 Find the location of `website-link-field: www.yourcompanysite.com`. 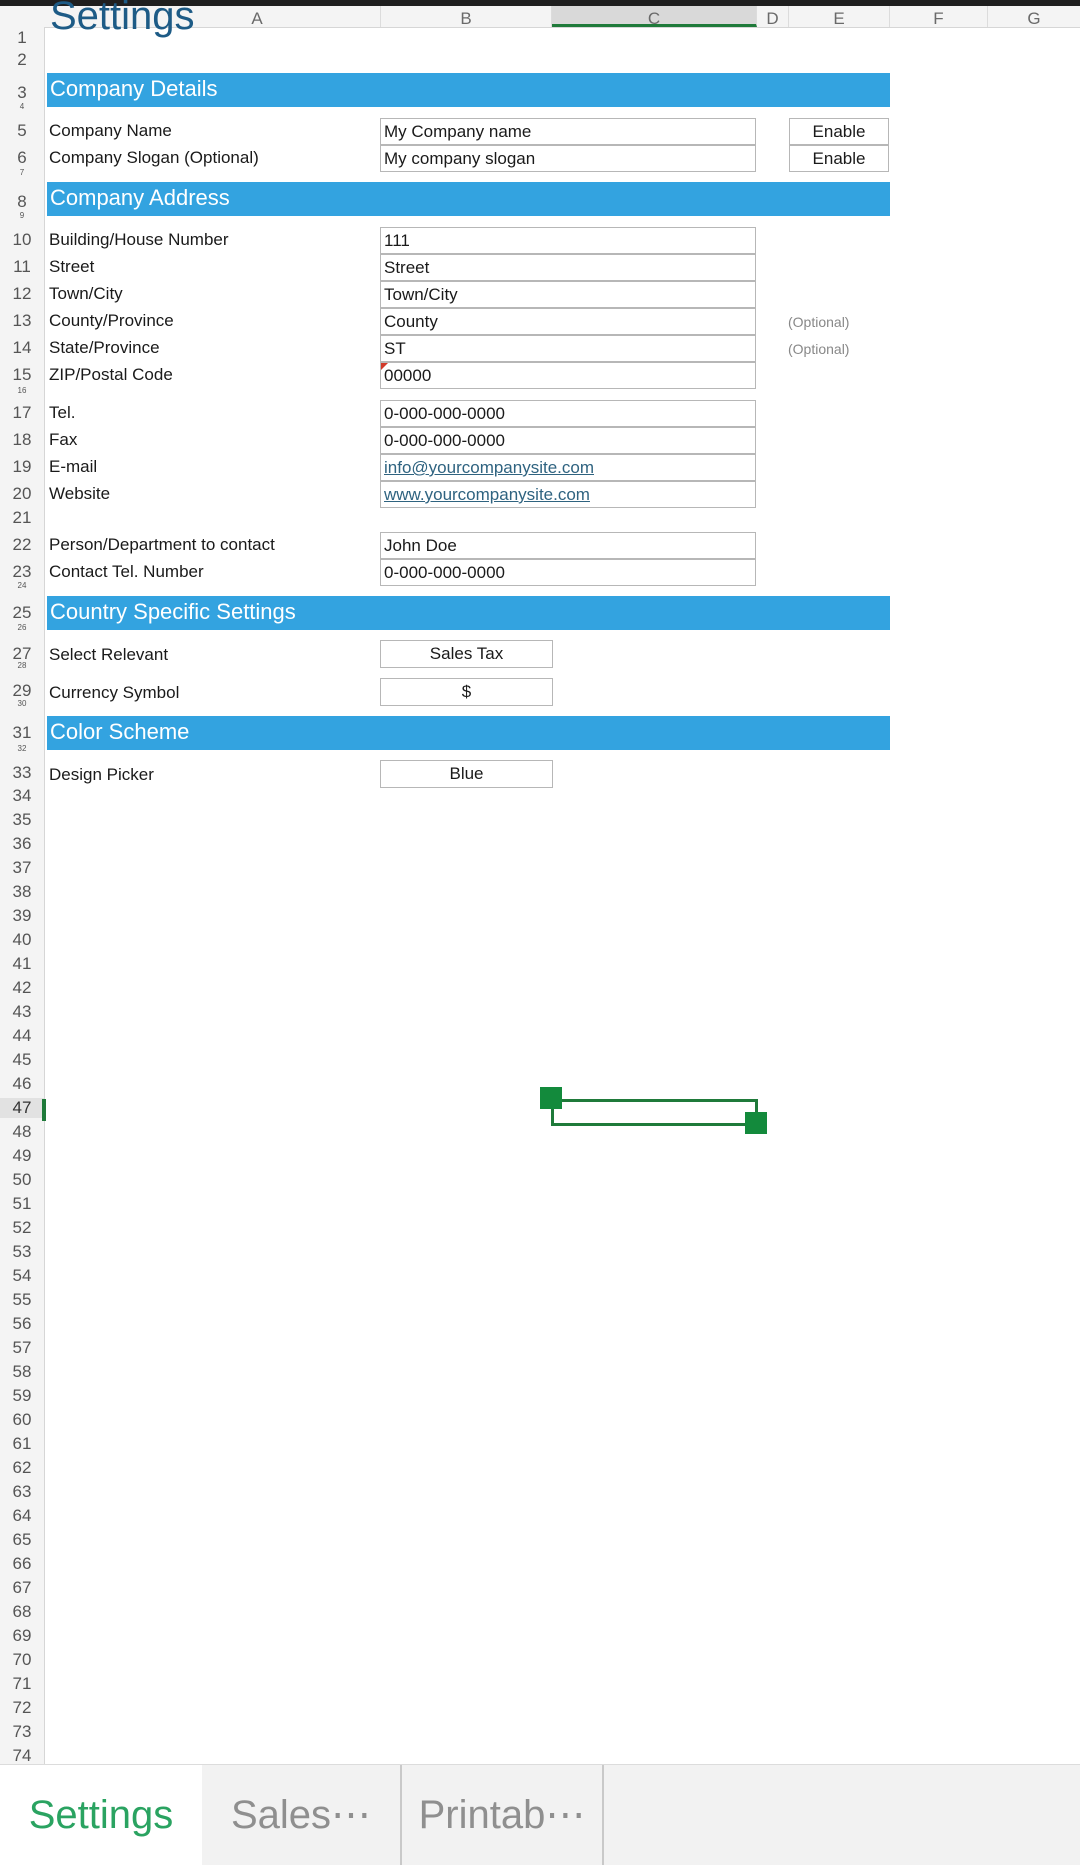

website-link-field: www.yourcompanysite.com is located at coordinates (568, 494).